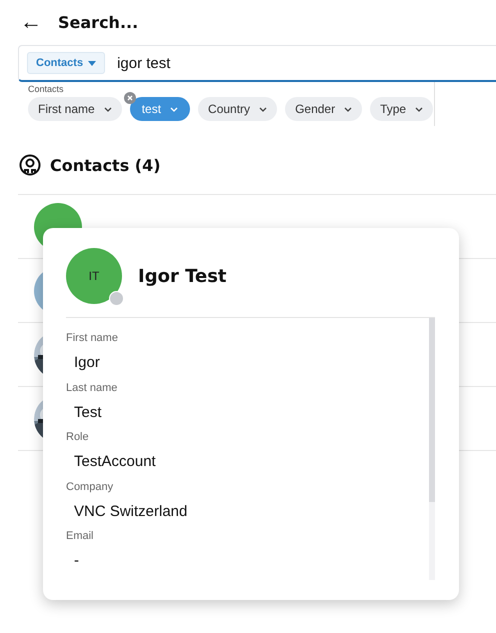  Describe the element at coordinates (92, 63) in the screenshot. I see `caret-icon` at that location.